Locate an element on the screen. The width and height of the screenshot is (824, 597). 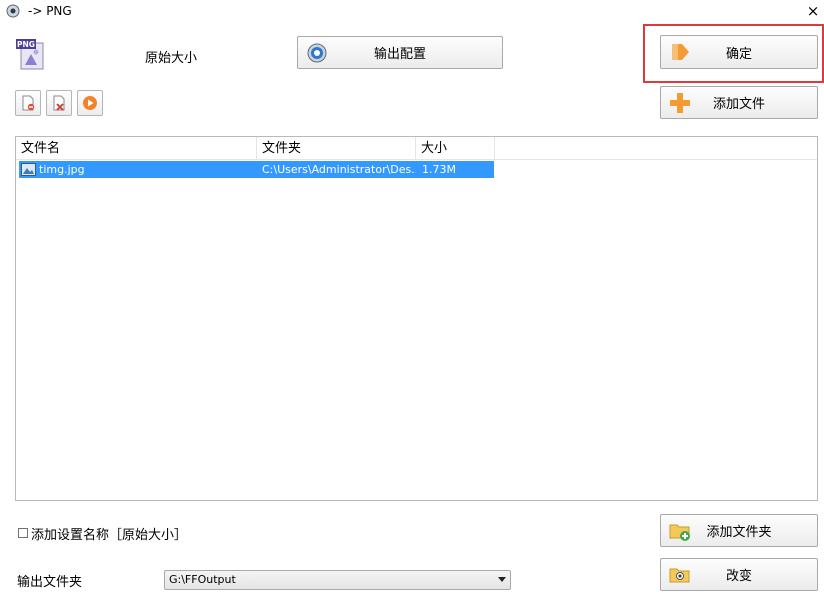
clear-list-icon is located at coordinates (59, 103).